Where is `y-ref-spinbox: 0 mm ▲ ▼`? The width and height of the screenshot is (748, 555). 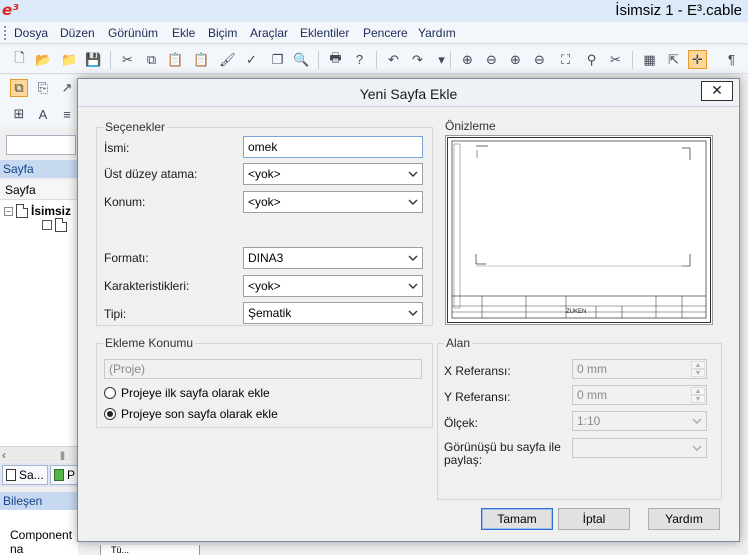
y-ref-spinbox: 0 mm ▲ ▼ is located at coordinates (639, 395).